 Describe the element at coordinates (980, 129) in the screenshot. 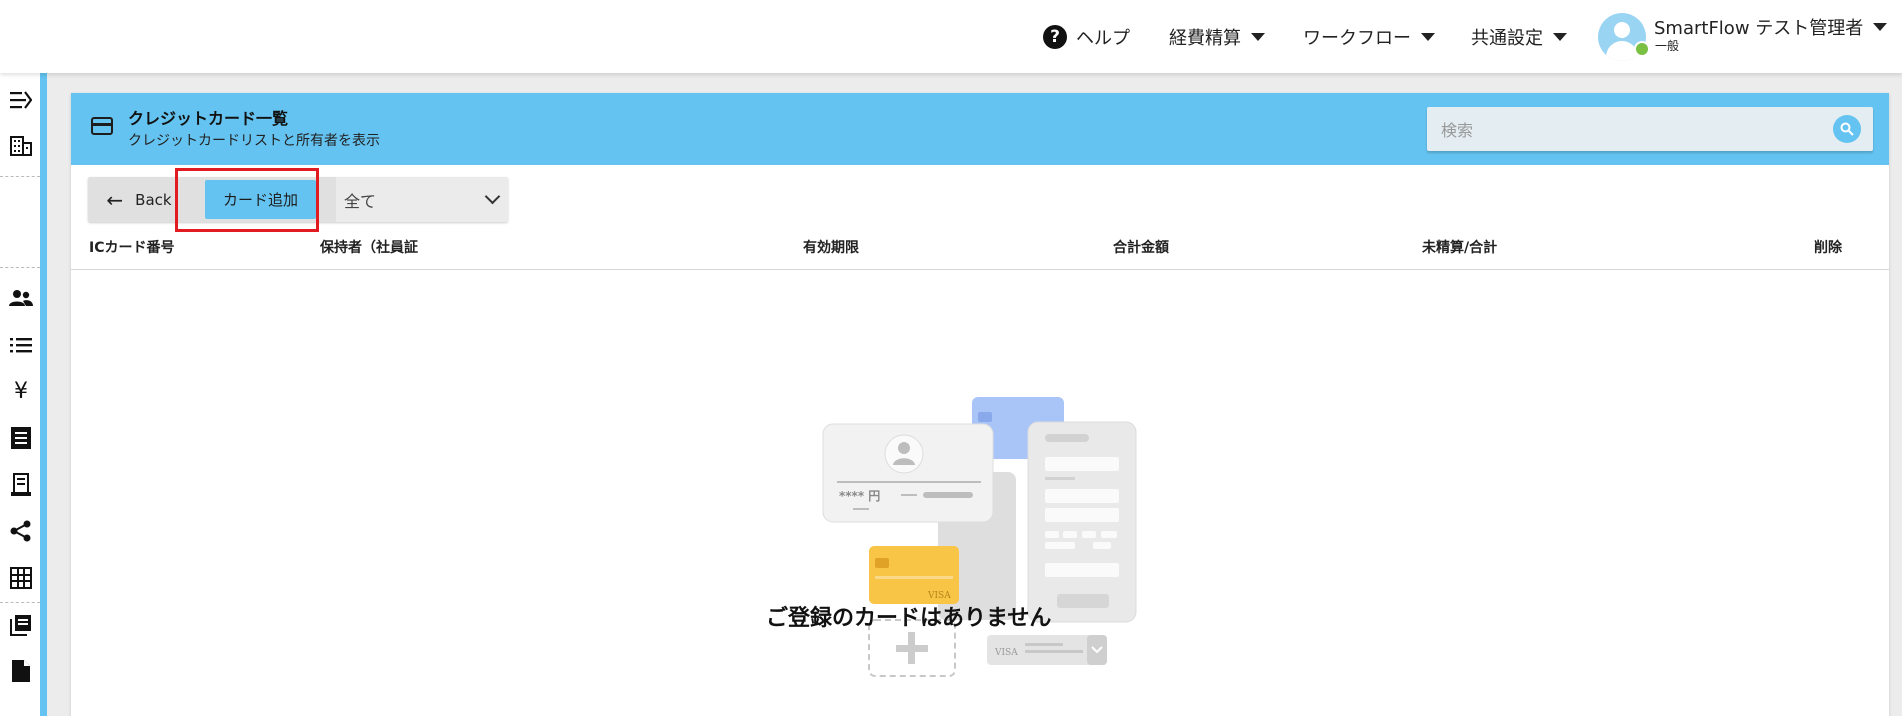

I see `panel-header: クレジットカード一覧 クレジットカードリストと所有者を表示` at that location.